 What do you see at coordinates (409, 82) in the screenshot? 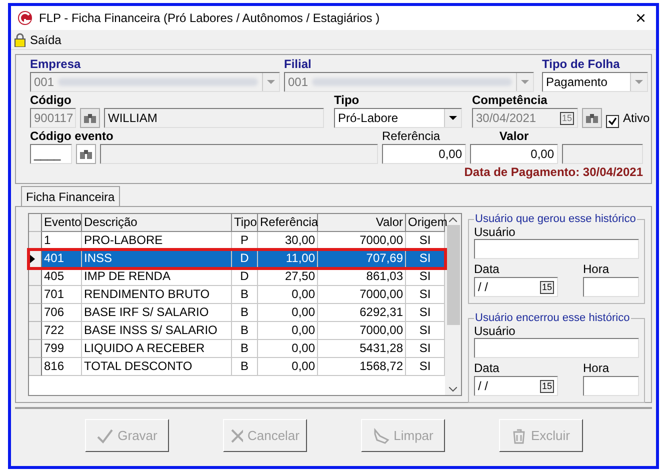
I see `branch-dropdown: 001` at bounding box center [409, 82].